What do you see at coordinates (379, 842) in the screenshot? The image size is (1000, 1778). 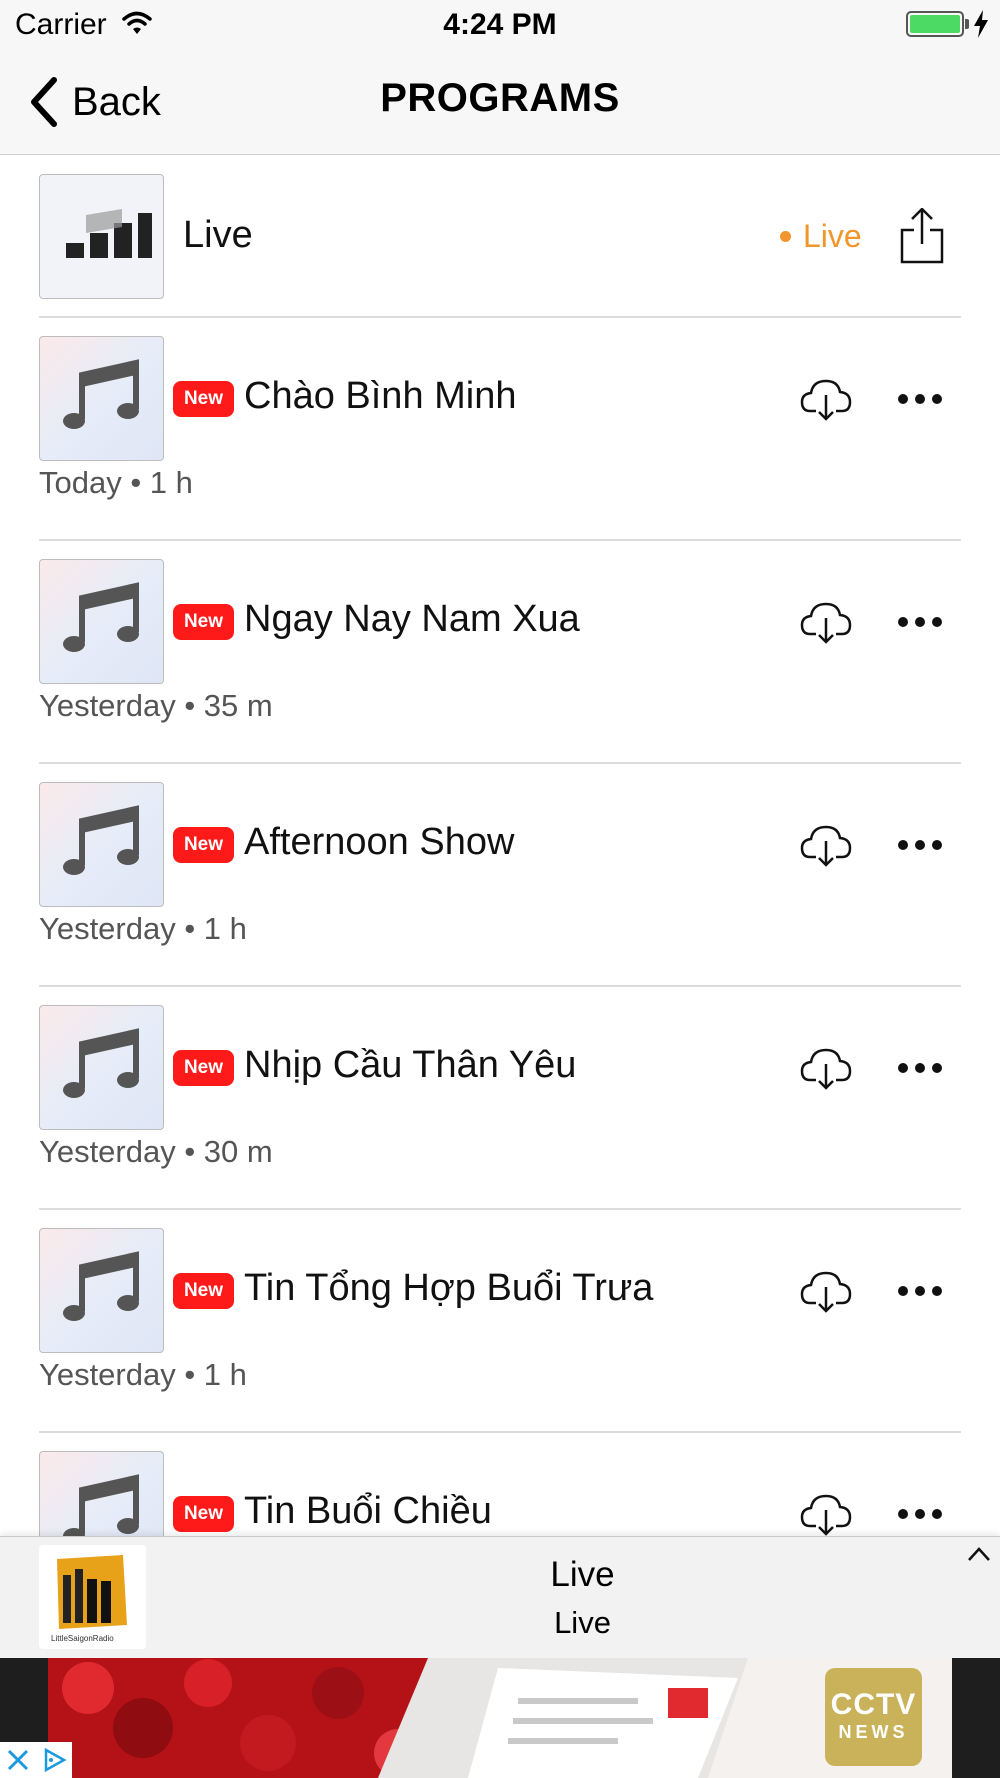 I see `episode-title: Afternoon Show` at bounding box center [379, 842].